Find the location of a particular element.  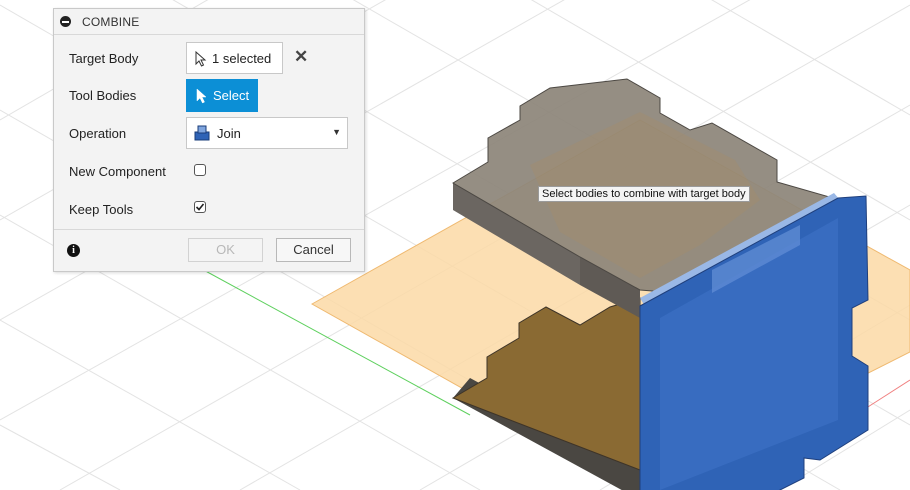

operation-label: Operation is located at coordinates (98, 133).